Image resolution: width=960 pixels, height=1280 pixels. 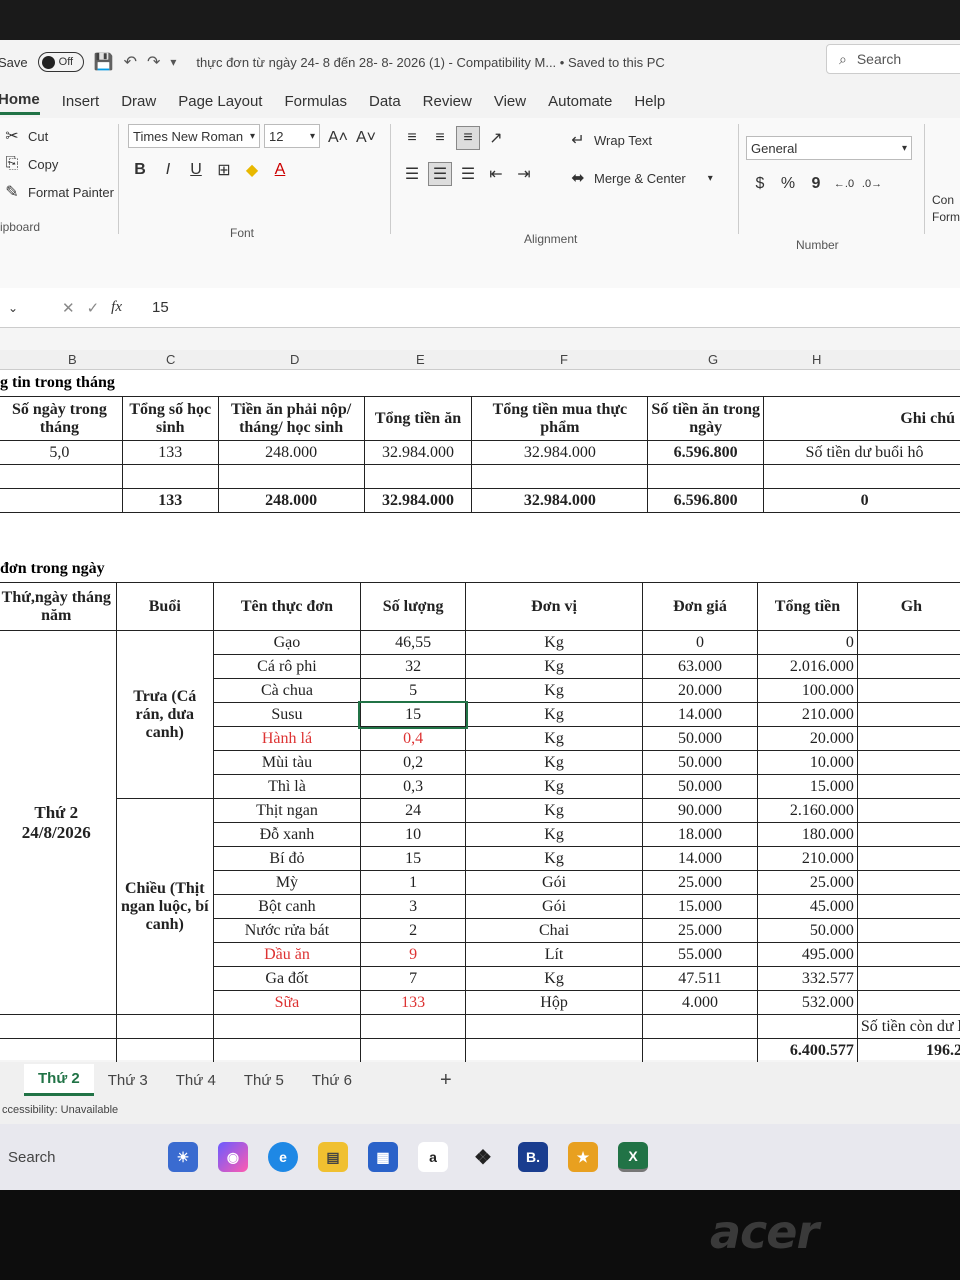 I want to click on align-right-icon: ☰, so click(x=468, y=174).